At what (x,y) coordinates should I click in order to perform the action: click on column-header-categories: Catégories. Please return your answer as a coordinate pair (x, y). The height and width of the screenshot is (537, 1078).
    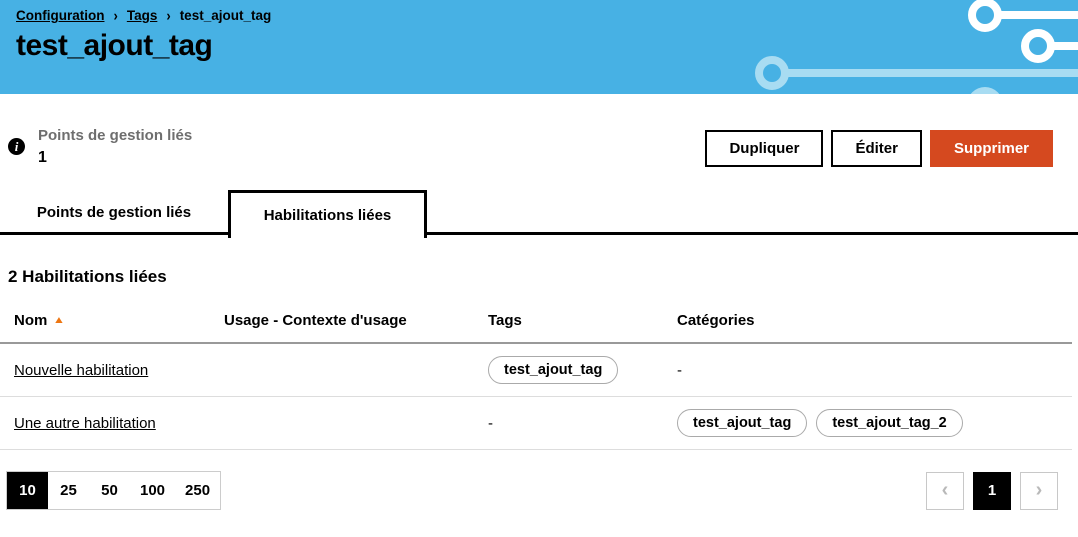
    Looking at the image, I should click on (874, 320).